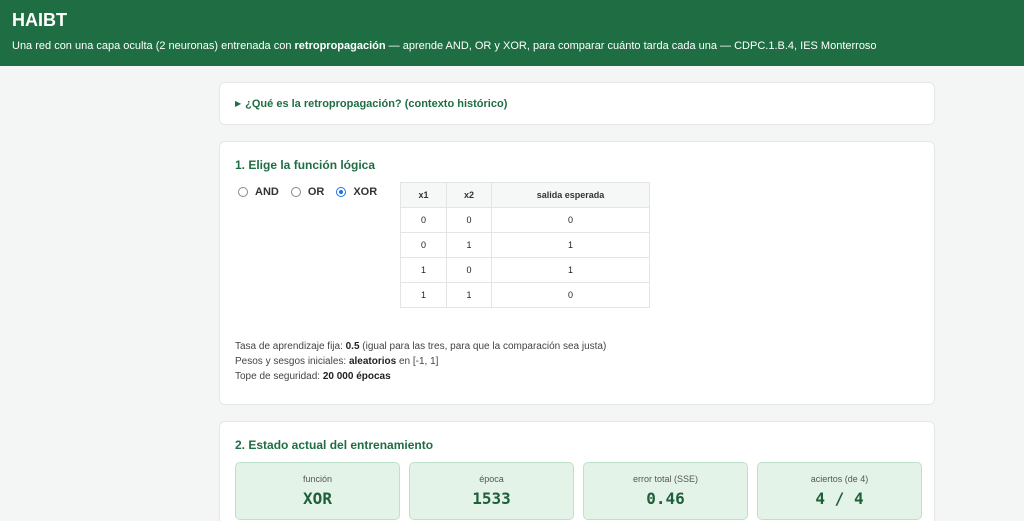 The width and height of the screenshot is (1024, 521). What do you see at coordinates (341, 192) in the screenshot?
I see `radio-selected-icon` at bounding box center [341, 192].